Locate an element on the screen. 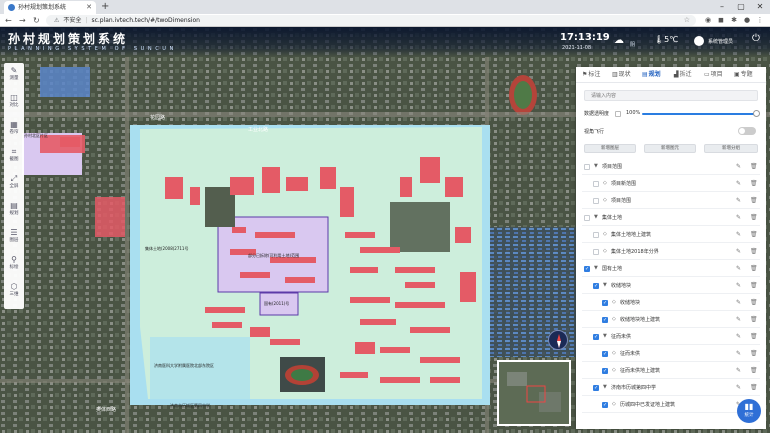 This screenshot has width=770, height=433. statistics-button: ▮▮ 统计 is located at coordinates (749, 411).